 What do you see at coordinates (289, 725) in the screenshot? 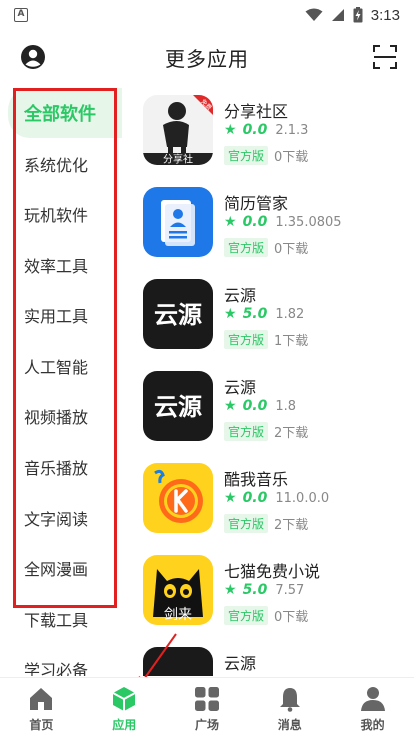
I see `nav-label: 消息` at bounding box center [289, 725].